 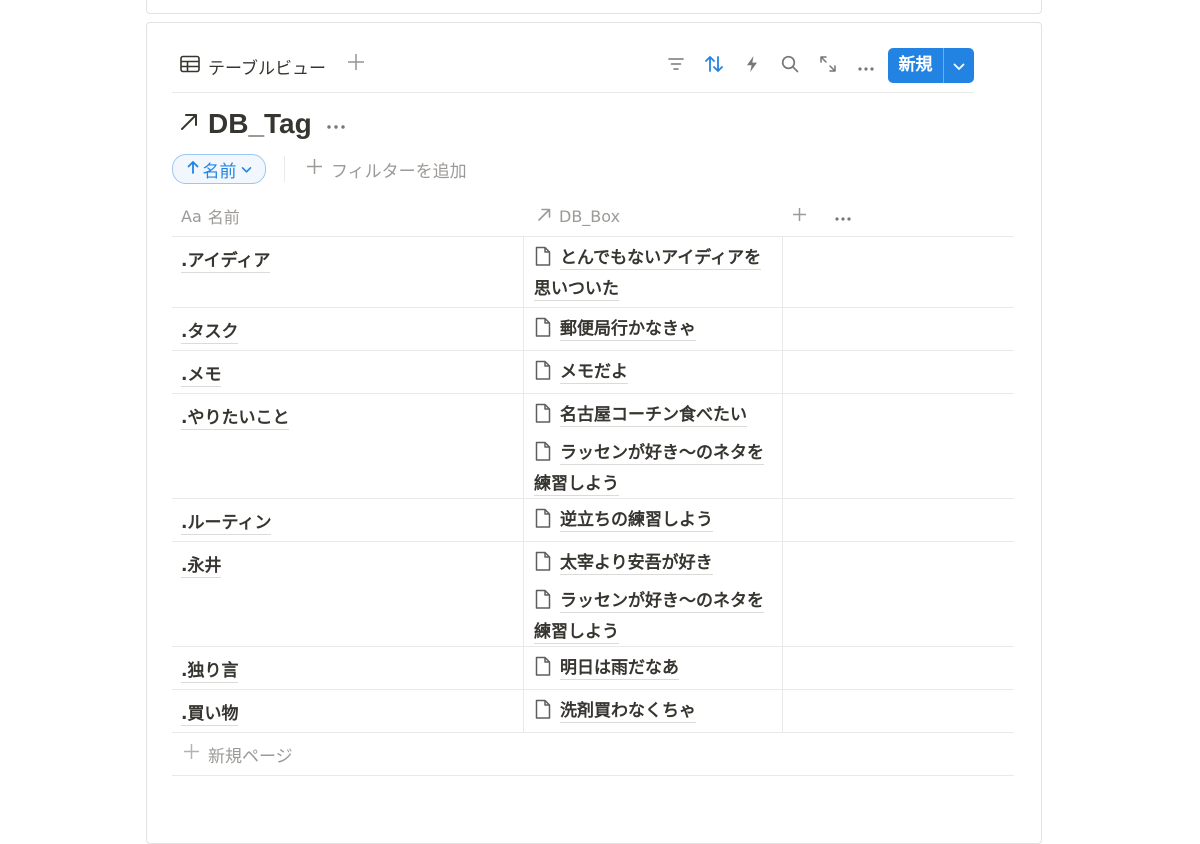 What do you see at coordinates (348, 668) in the screenshot?
I see `cell-name: .独り言` at bounding box center [348, 668].